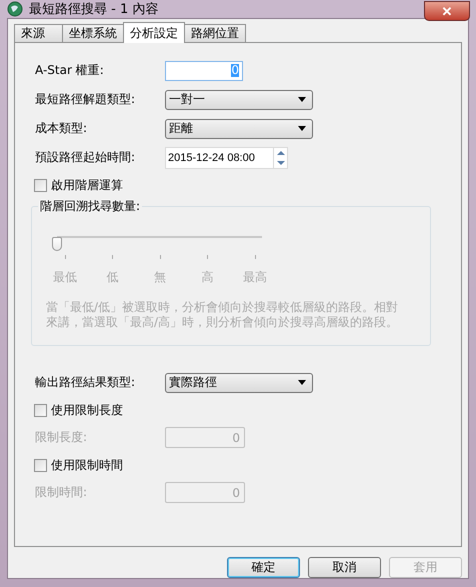 The width and height of the screenshot is (476, 587). Describe the element at coordinates (65, 277) in the screenshot. I see `tick-label: 最低` at that location.